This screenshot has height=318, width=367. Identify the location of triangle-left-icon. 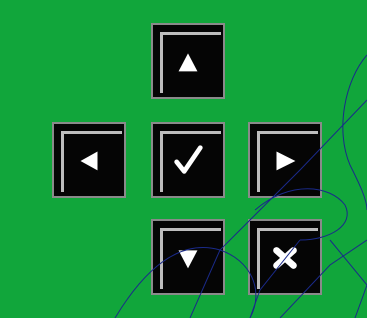
(89, 161).